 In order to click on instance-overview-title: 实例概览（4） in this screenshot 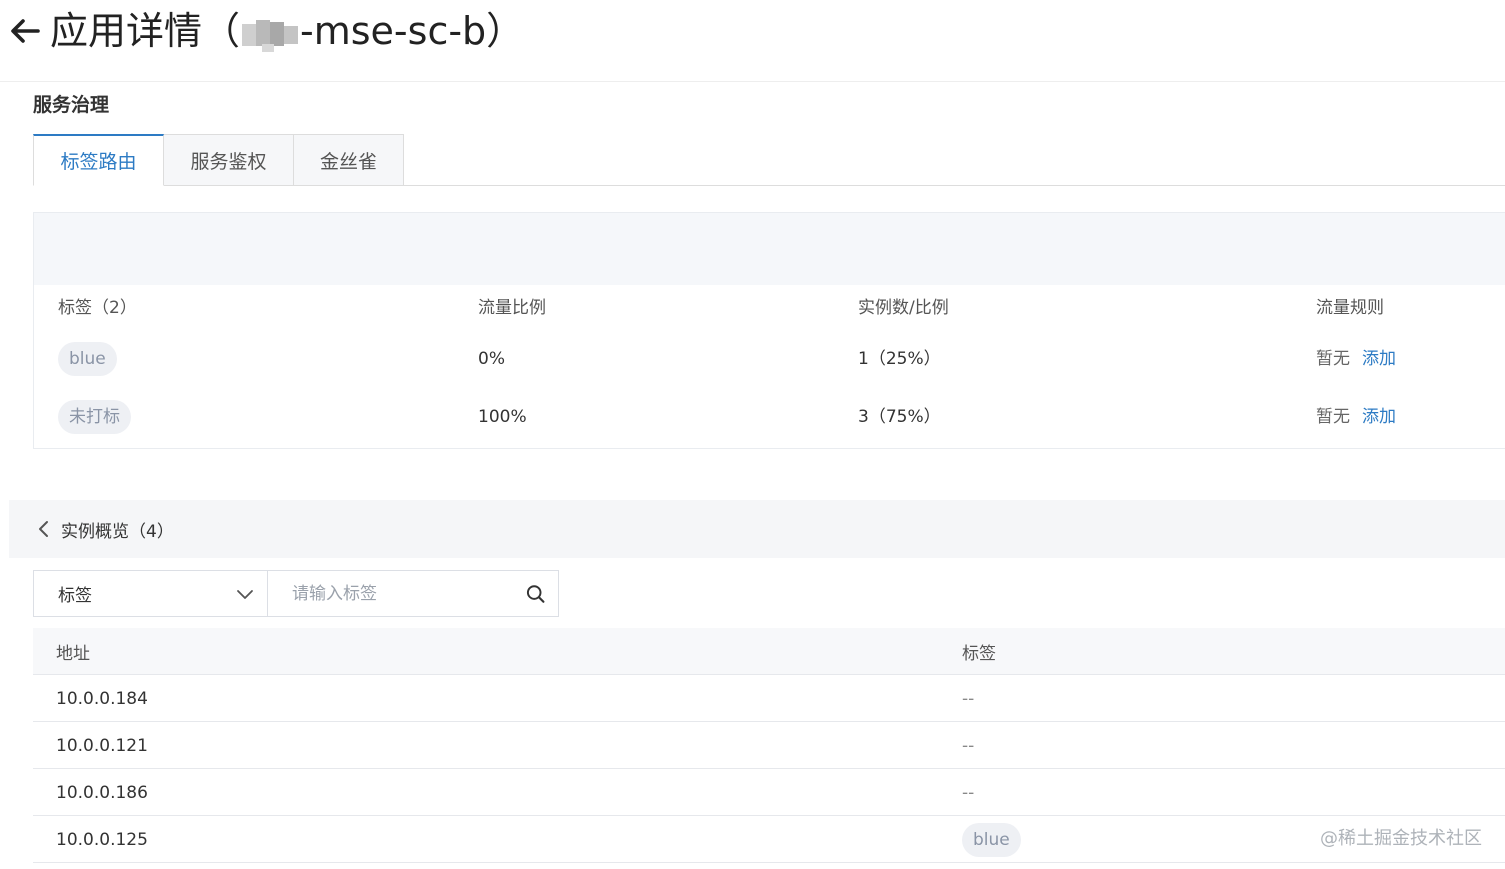, I will do `click(117, 531)`.